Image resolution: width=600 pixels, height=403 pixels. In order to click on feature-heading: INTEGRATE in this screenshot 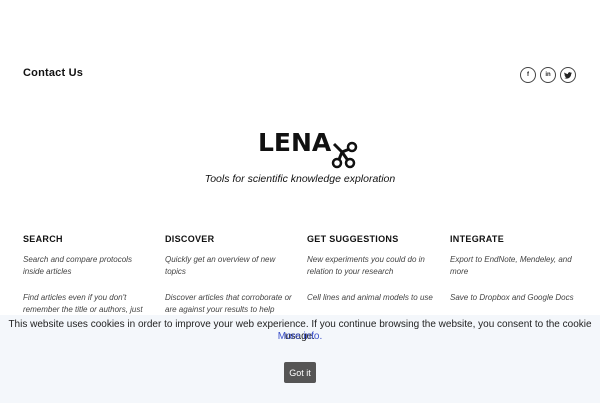, I will do `click(477, 239)`.